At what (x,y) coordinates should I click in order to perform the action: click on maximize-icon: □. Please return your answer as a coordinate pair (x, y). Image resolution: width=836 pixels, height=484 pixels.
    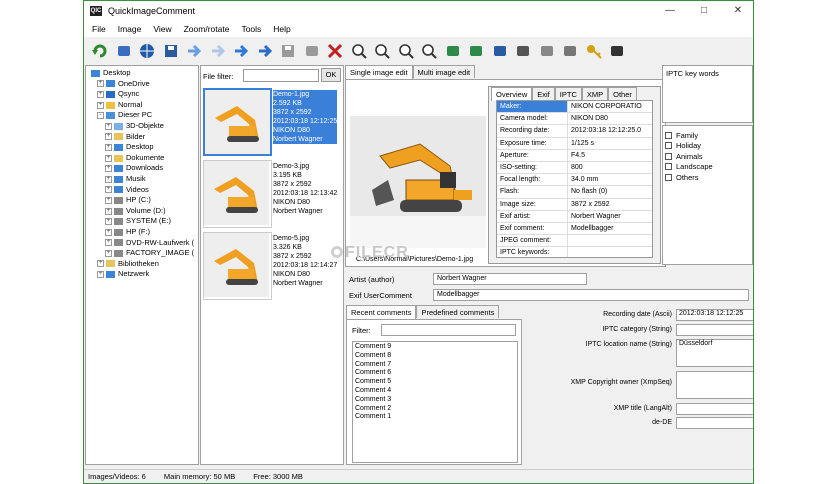
    Looking at the image, I should click on (704, 11).